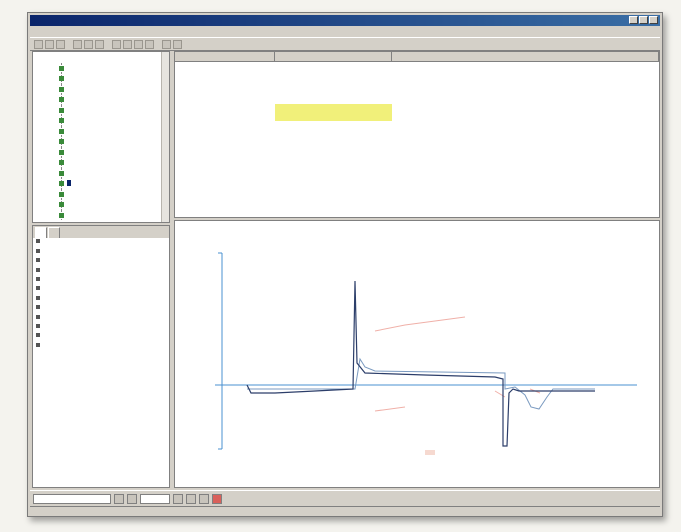 The height and width of the screenshot is (532, 681). Describe the element at coordinates (119, 498) in the screenshot. I see `first-icon` at that location.